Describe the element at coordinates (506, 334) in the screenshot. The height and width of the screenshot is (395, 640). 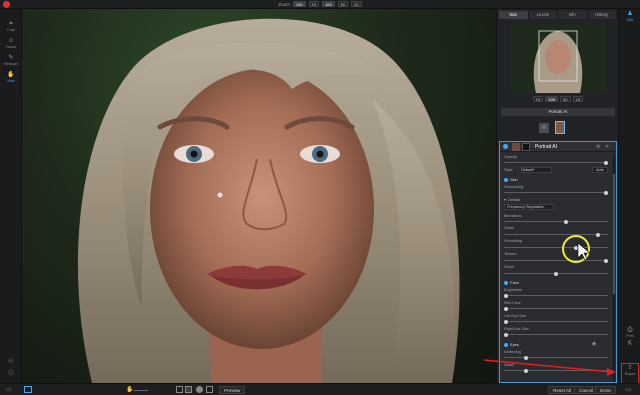
I see `right-eye-size-knob` at that location.